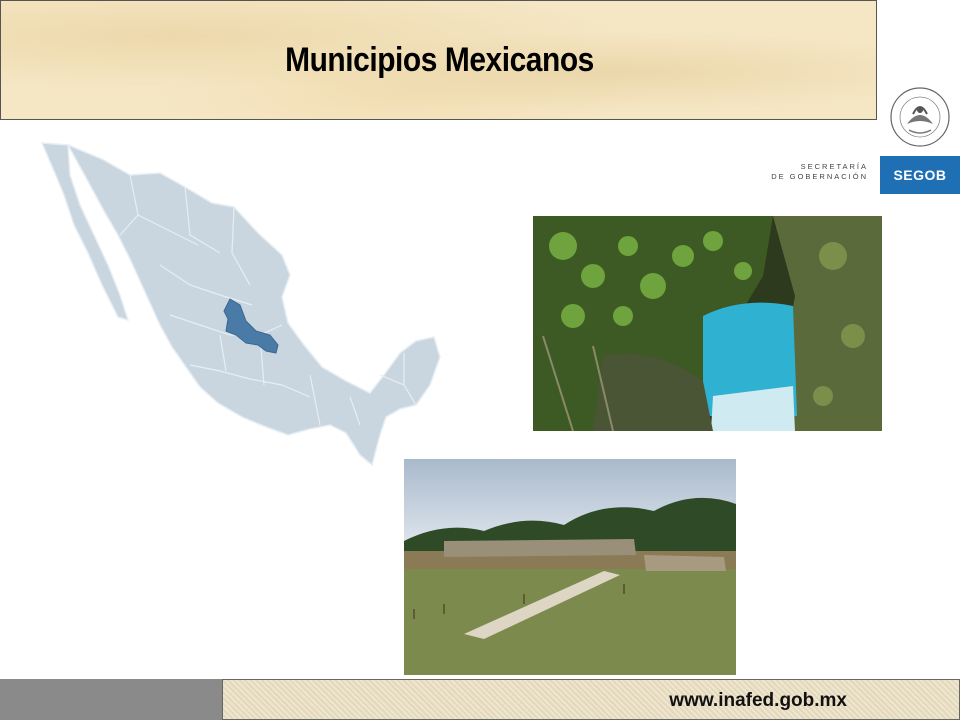  What do you see at coordinates (920, 175) in the screenshot?
I see `segob-badge: SEGOB` at bounding box center [920, 175].